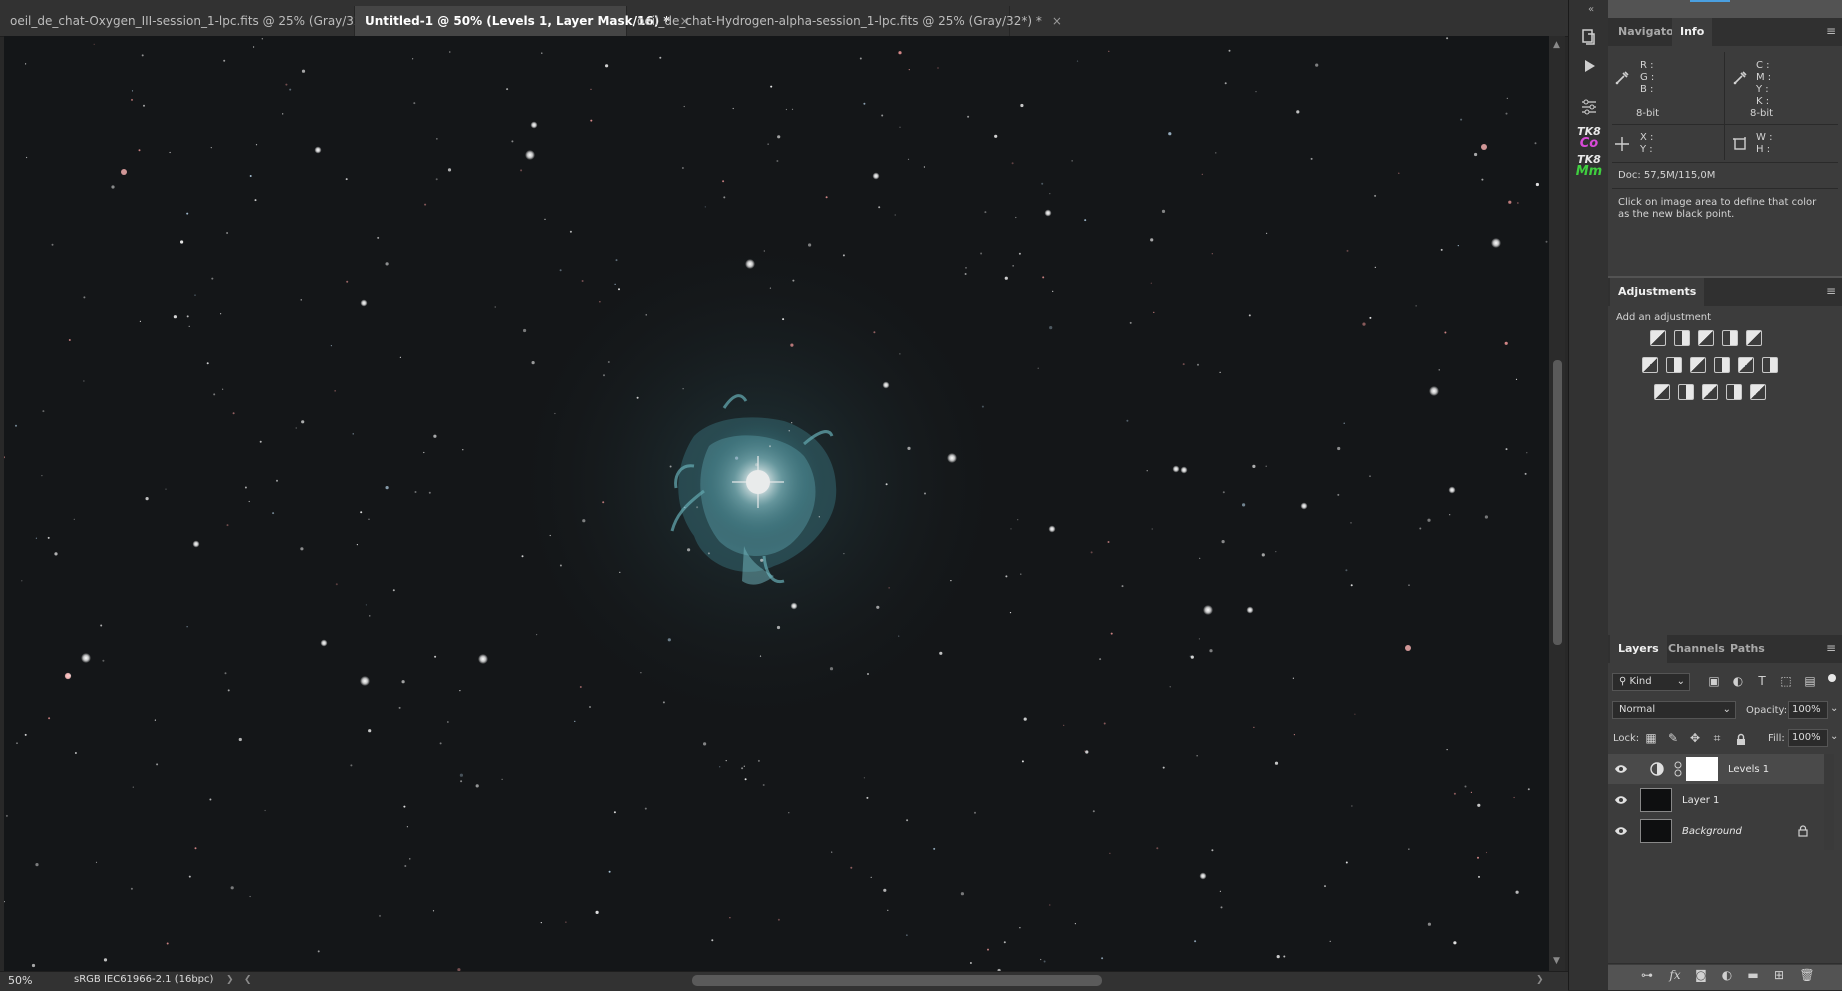  I want to click on exposure-icon, so click(1730, 338).